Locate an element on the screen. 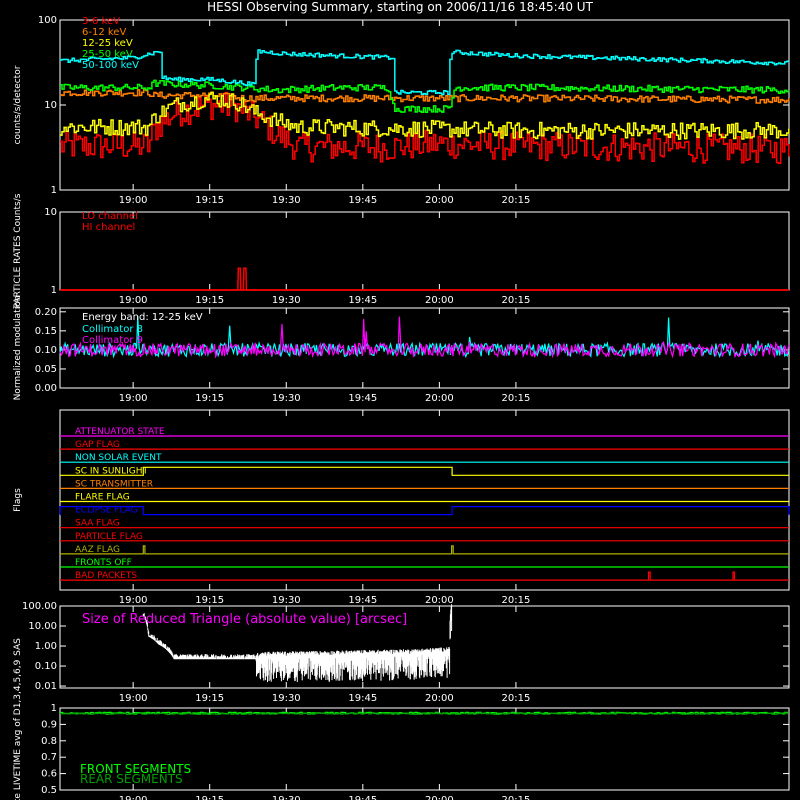  y-tick-label: 0.15 is located at coordinates (46, 331).